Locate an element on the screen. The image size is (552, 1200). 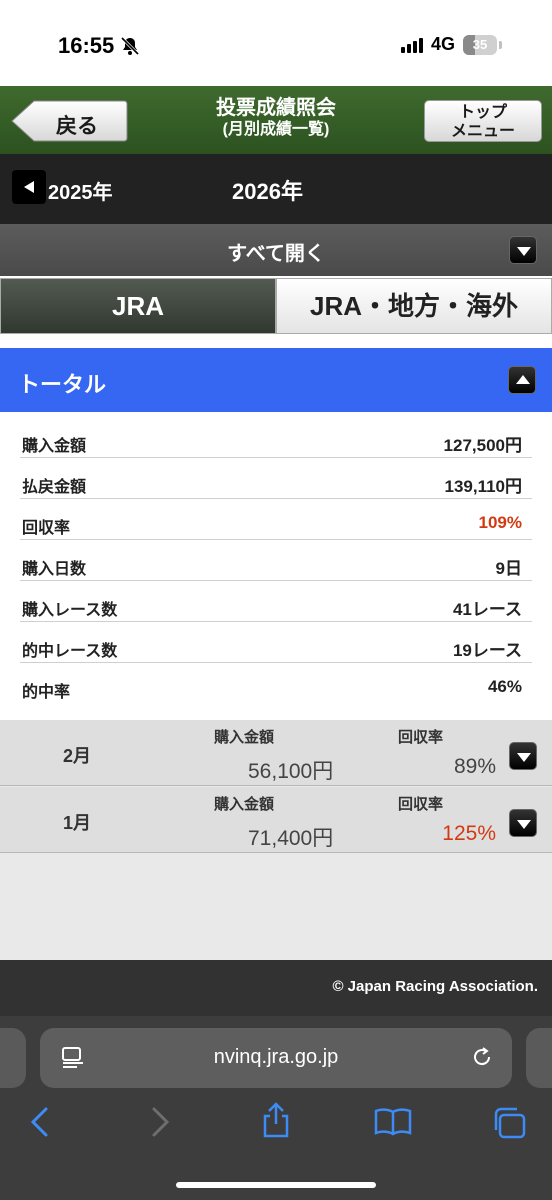
address-bar: nvinq.jra.go.jp is located at coordinates (276, 1058).